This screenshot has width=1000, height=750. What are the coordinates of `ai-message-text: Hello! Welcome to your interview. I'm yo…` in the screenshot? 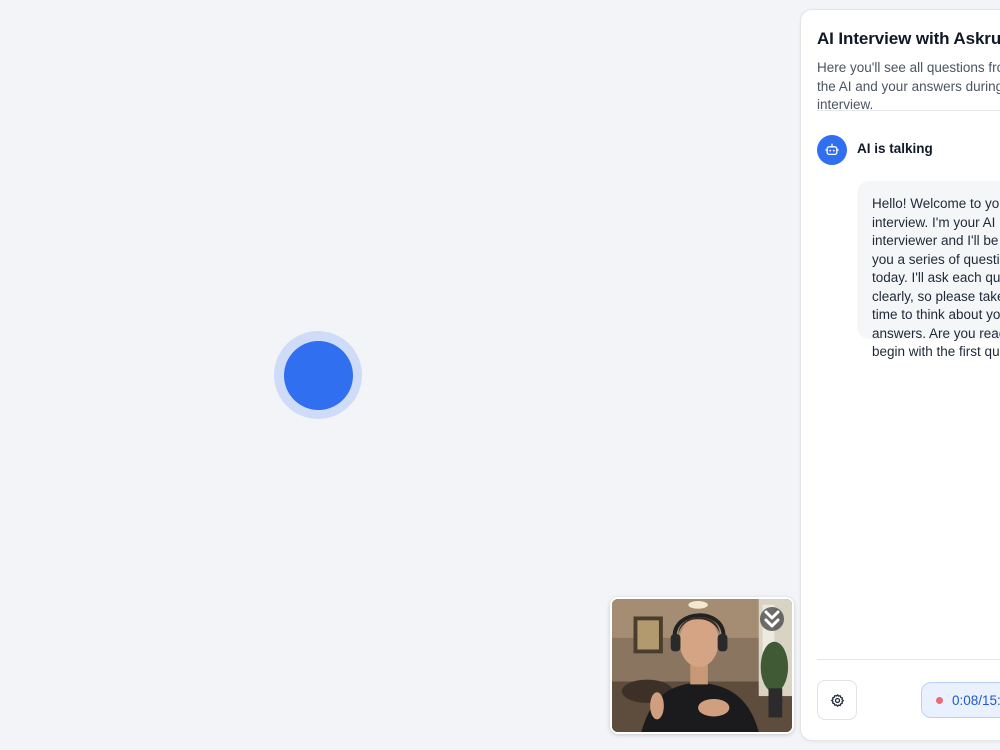 It's located at (936, 277).